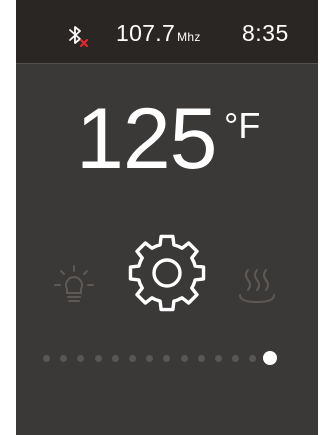  Describe the element at coordinates (189, 37) in the screenshot. I see `frequency-unit: Mhz` at that location.